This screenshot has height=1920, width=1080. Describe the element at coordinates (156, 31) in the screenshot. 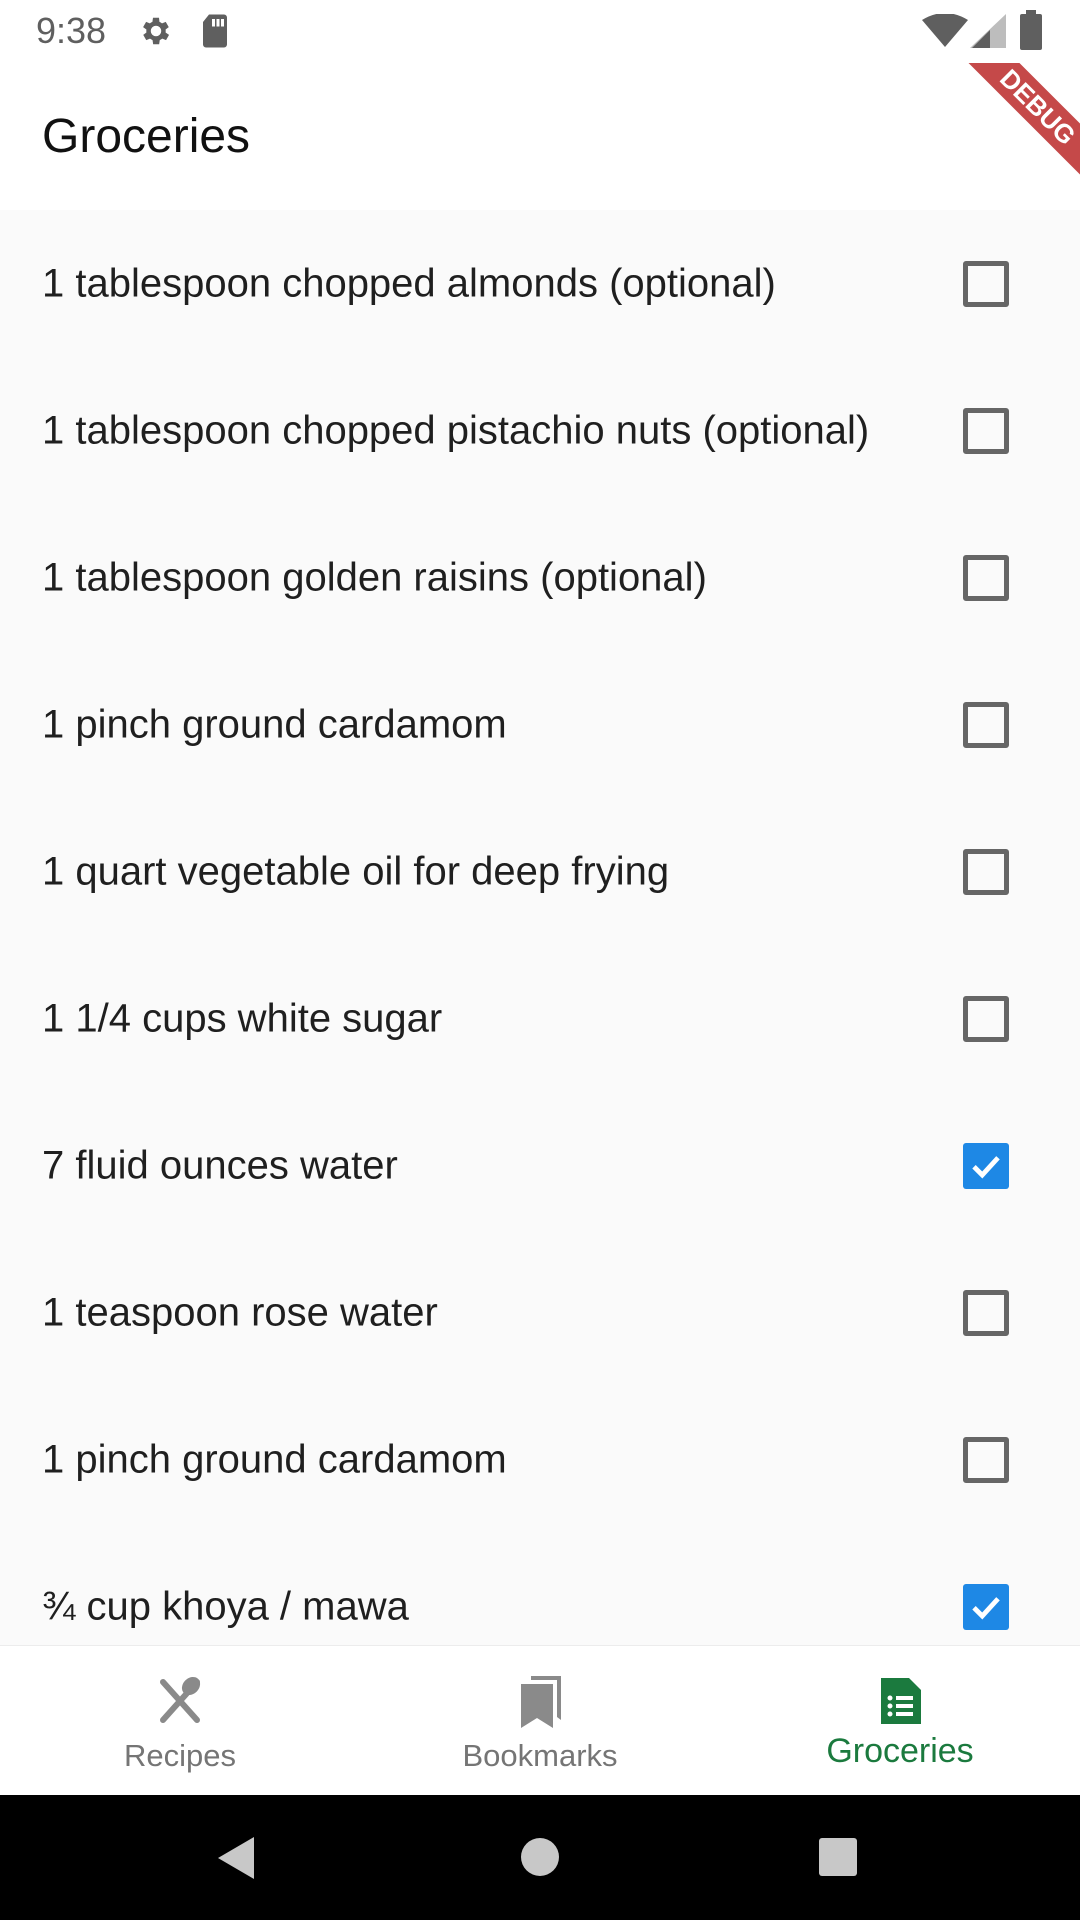

I see `gear-icon` at that location.